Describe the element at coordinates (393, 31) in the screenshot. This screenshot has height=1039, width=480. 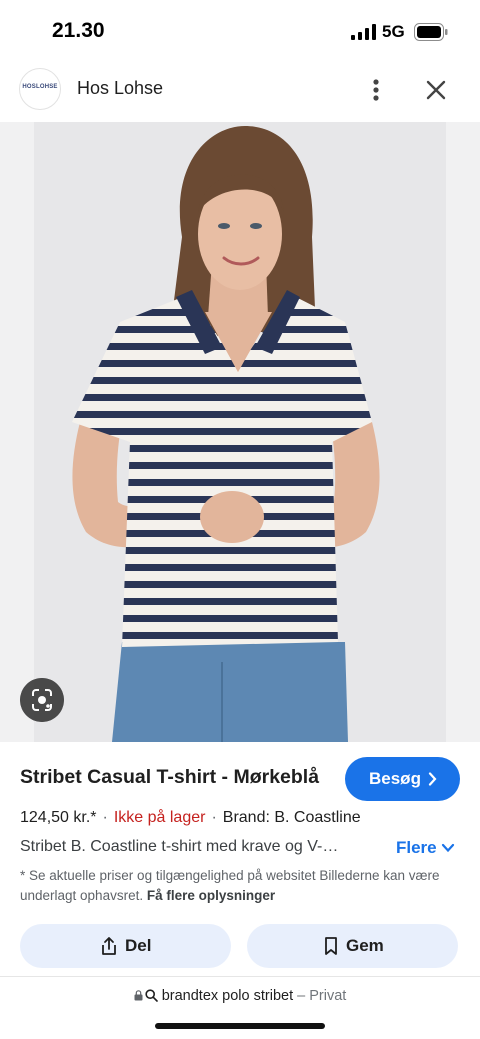
I see `network-type: 5G` at that location.